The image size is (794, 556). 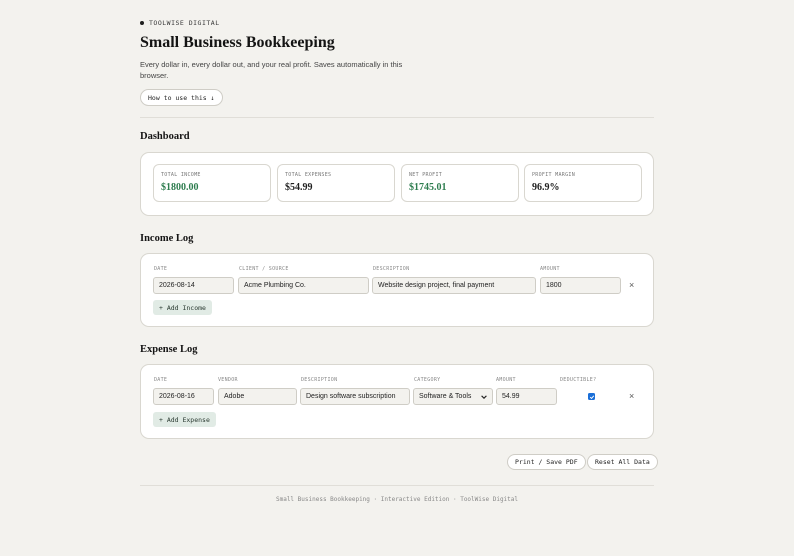 I want to click on income-description-field: Website design project, final payment, so click(x=454, y=285).